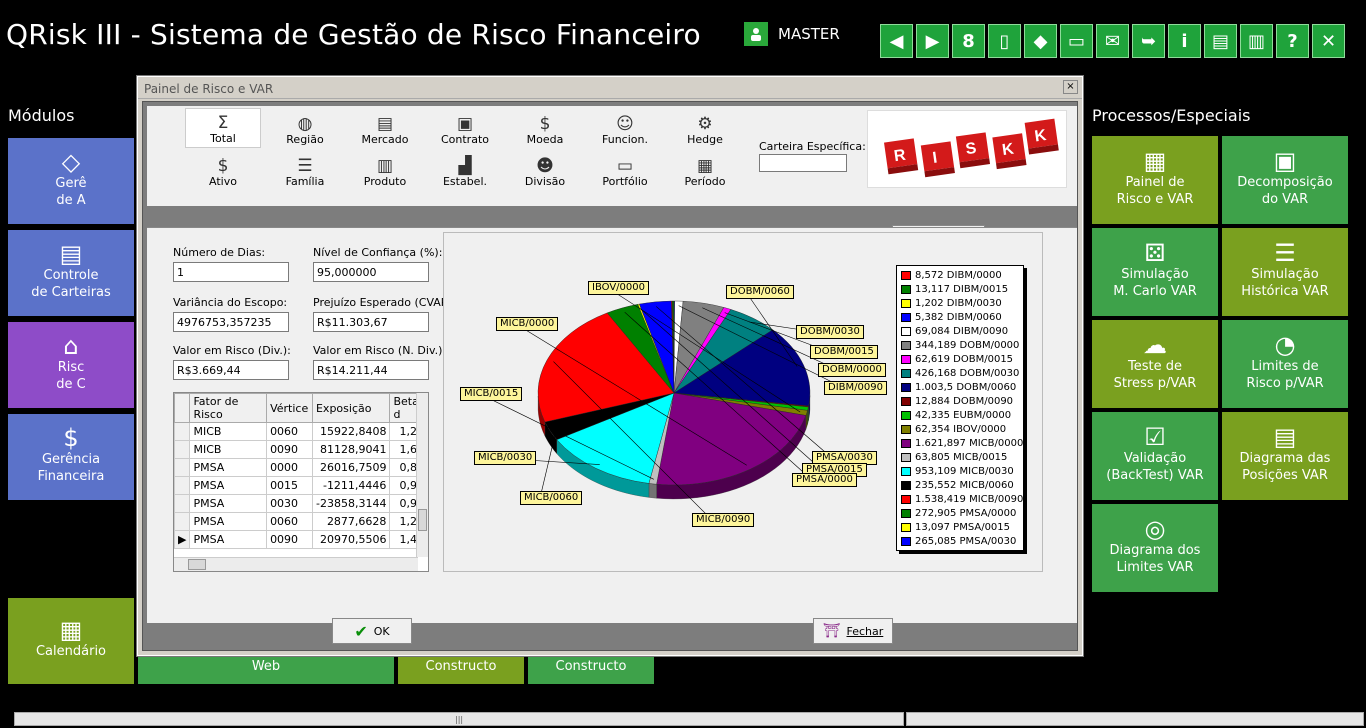 The image size is (1366, 728). I want to click on document-gear-button: ▤, so click(1220, 41).